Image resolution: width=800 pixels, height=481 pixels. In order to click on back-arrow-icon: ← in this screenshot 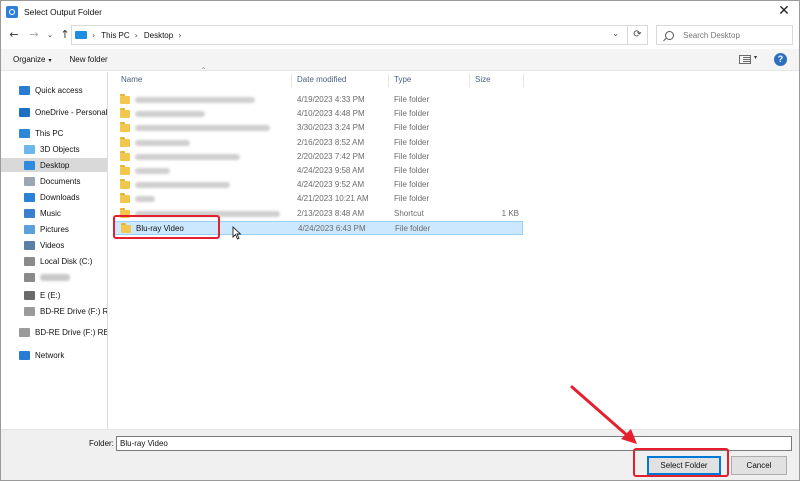, I will do `click(14, 35)`.